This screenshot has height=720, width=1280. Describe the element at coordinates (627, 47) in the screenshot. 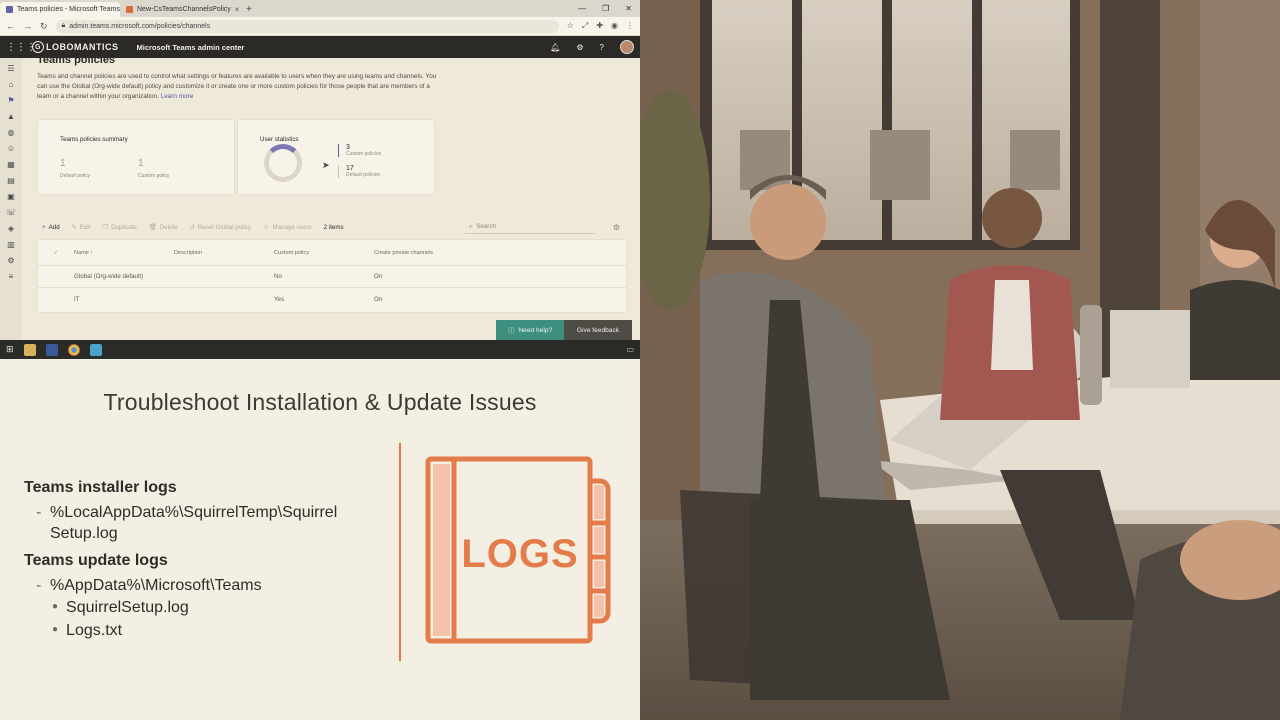

I see `avatar` at that location.